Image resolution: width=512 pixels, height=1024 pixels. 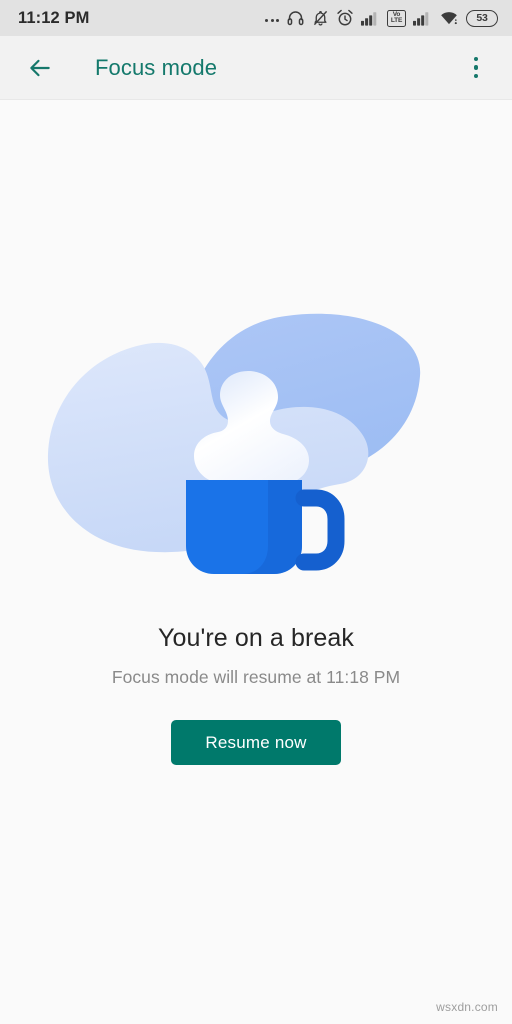 I want to click on break-headline: You're on a break, so click(x=256, y=638).